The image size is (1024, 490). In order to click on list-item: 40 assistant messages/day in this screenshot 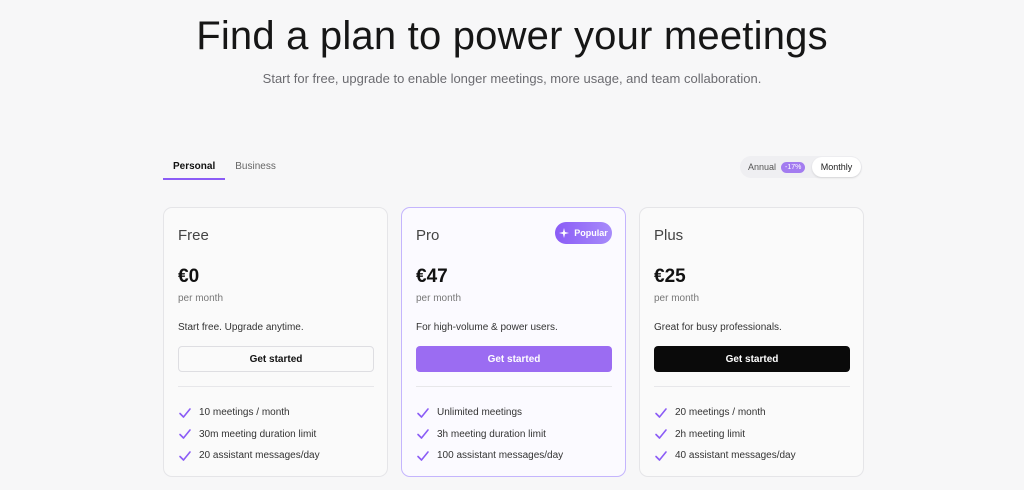, I will do `click(725, 456)`.